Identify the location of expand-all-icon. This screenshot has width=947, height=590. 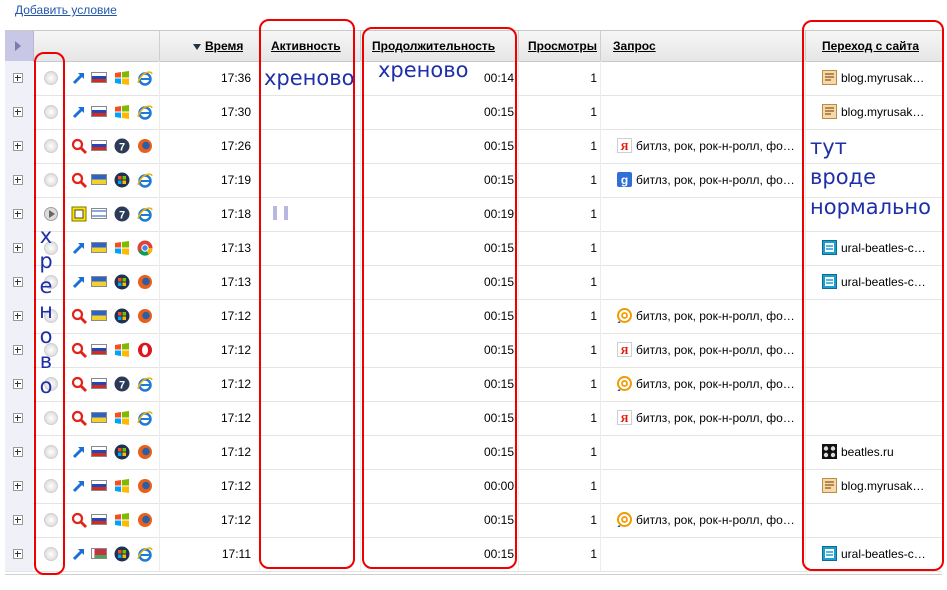
(18, 46).